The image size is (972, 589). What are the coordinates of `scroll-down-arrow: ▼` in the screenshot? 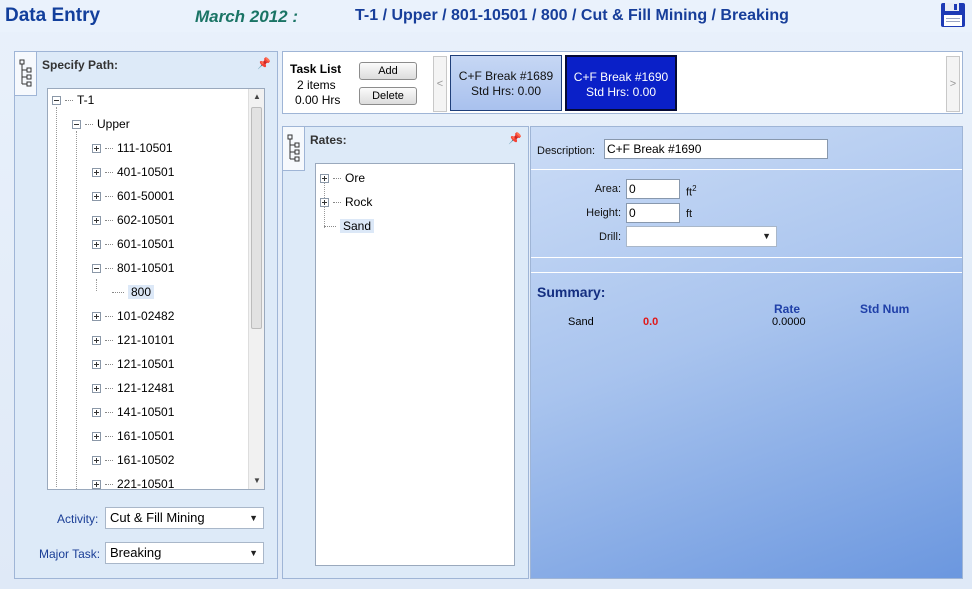 It's located at (256, 481).